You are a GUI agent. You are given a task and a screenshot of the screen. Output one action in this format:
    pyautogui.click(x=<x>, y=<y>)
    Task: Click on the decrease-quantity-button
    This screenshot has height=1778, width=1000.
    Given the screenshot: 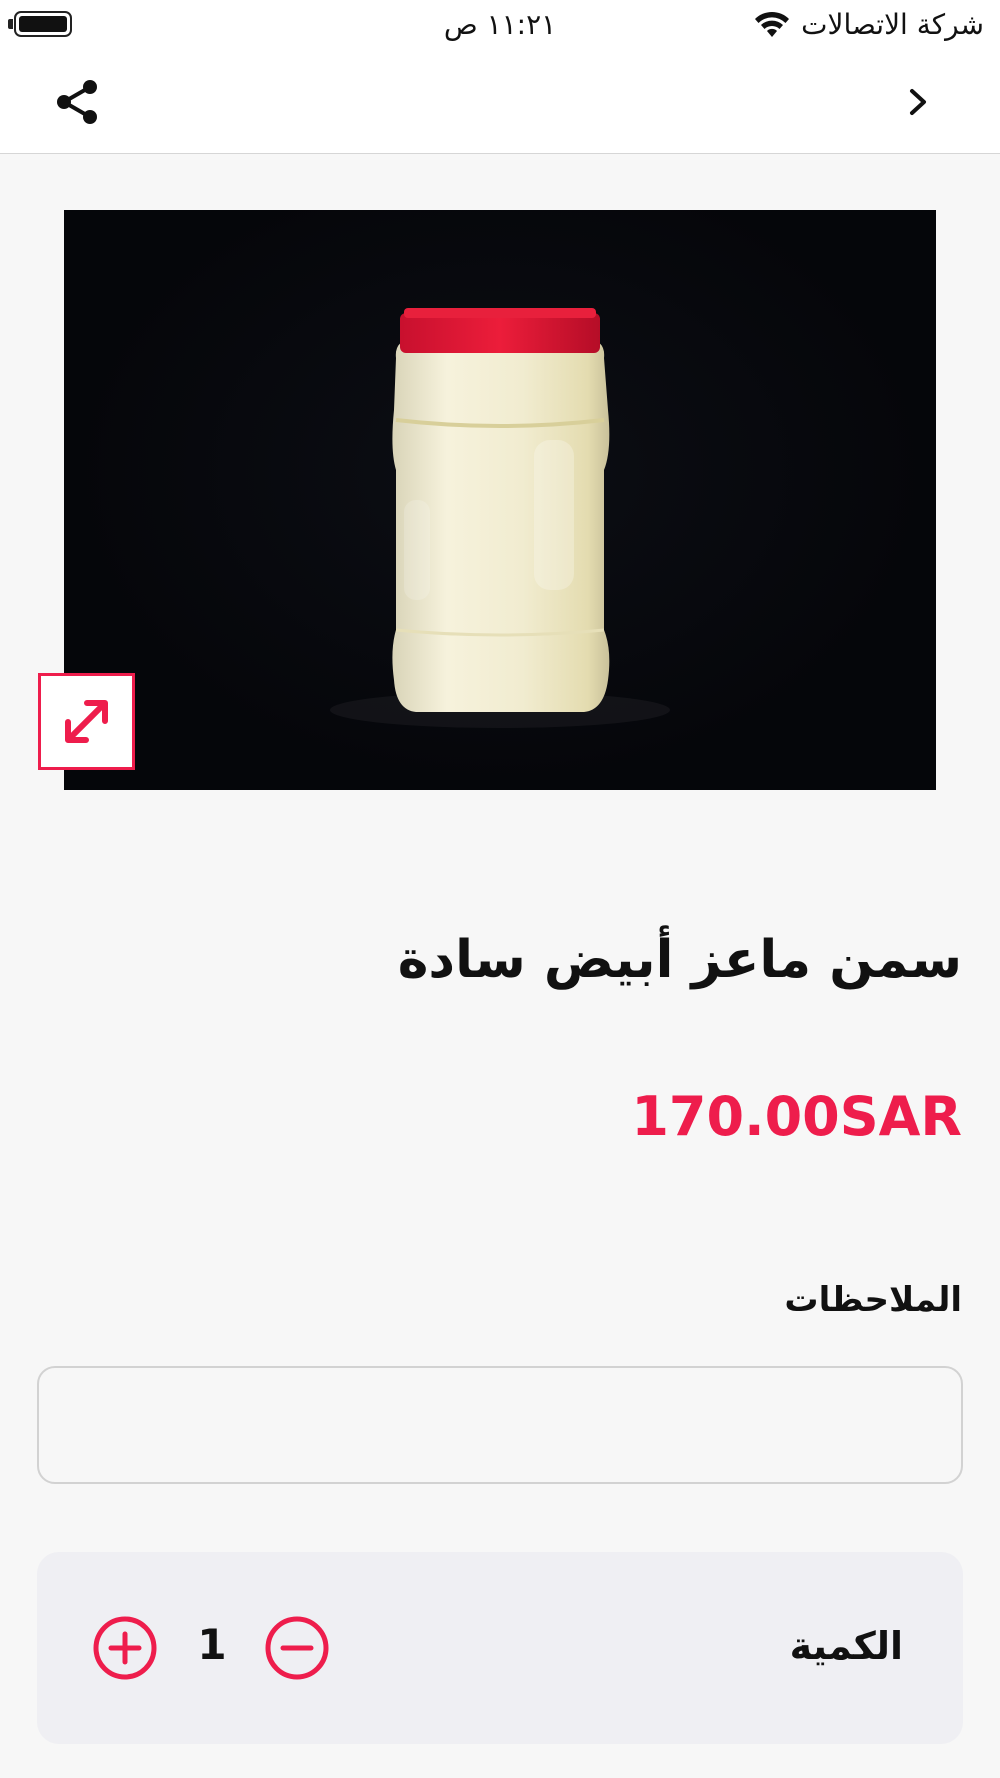 What is the action you would take?
    pyautogui.click(x=297, y=1648)
    